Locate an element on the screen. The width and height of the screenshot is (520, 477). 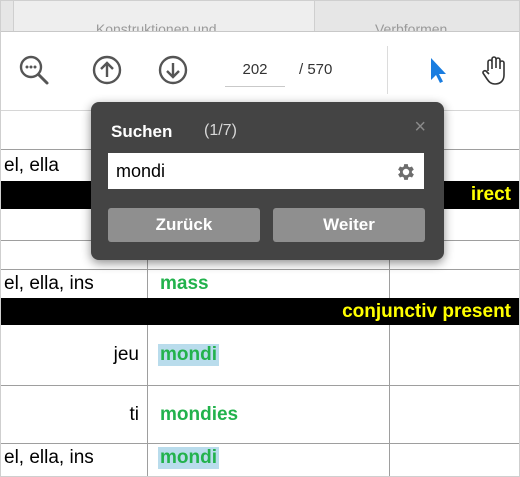
select-tool-button is located at coordinates (438, 70).